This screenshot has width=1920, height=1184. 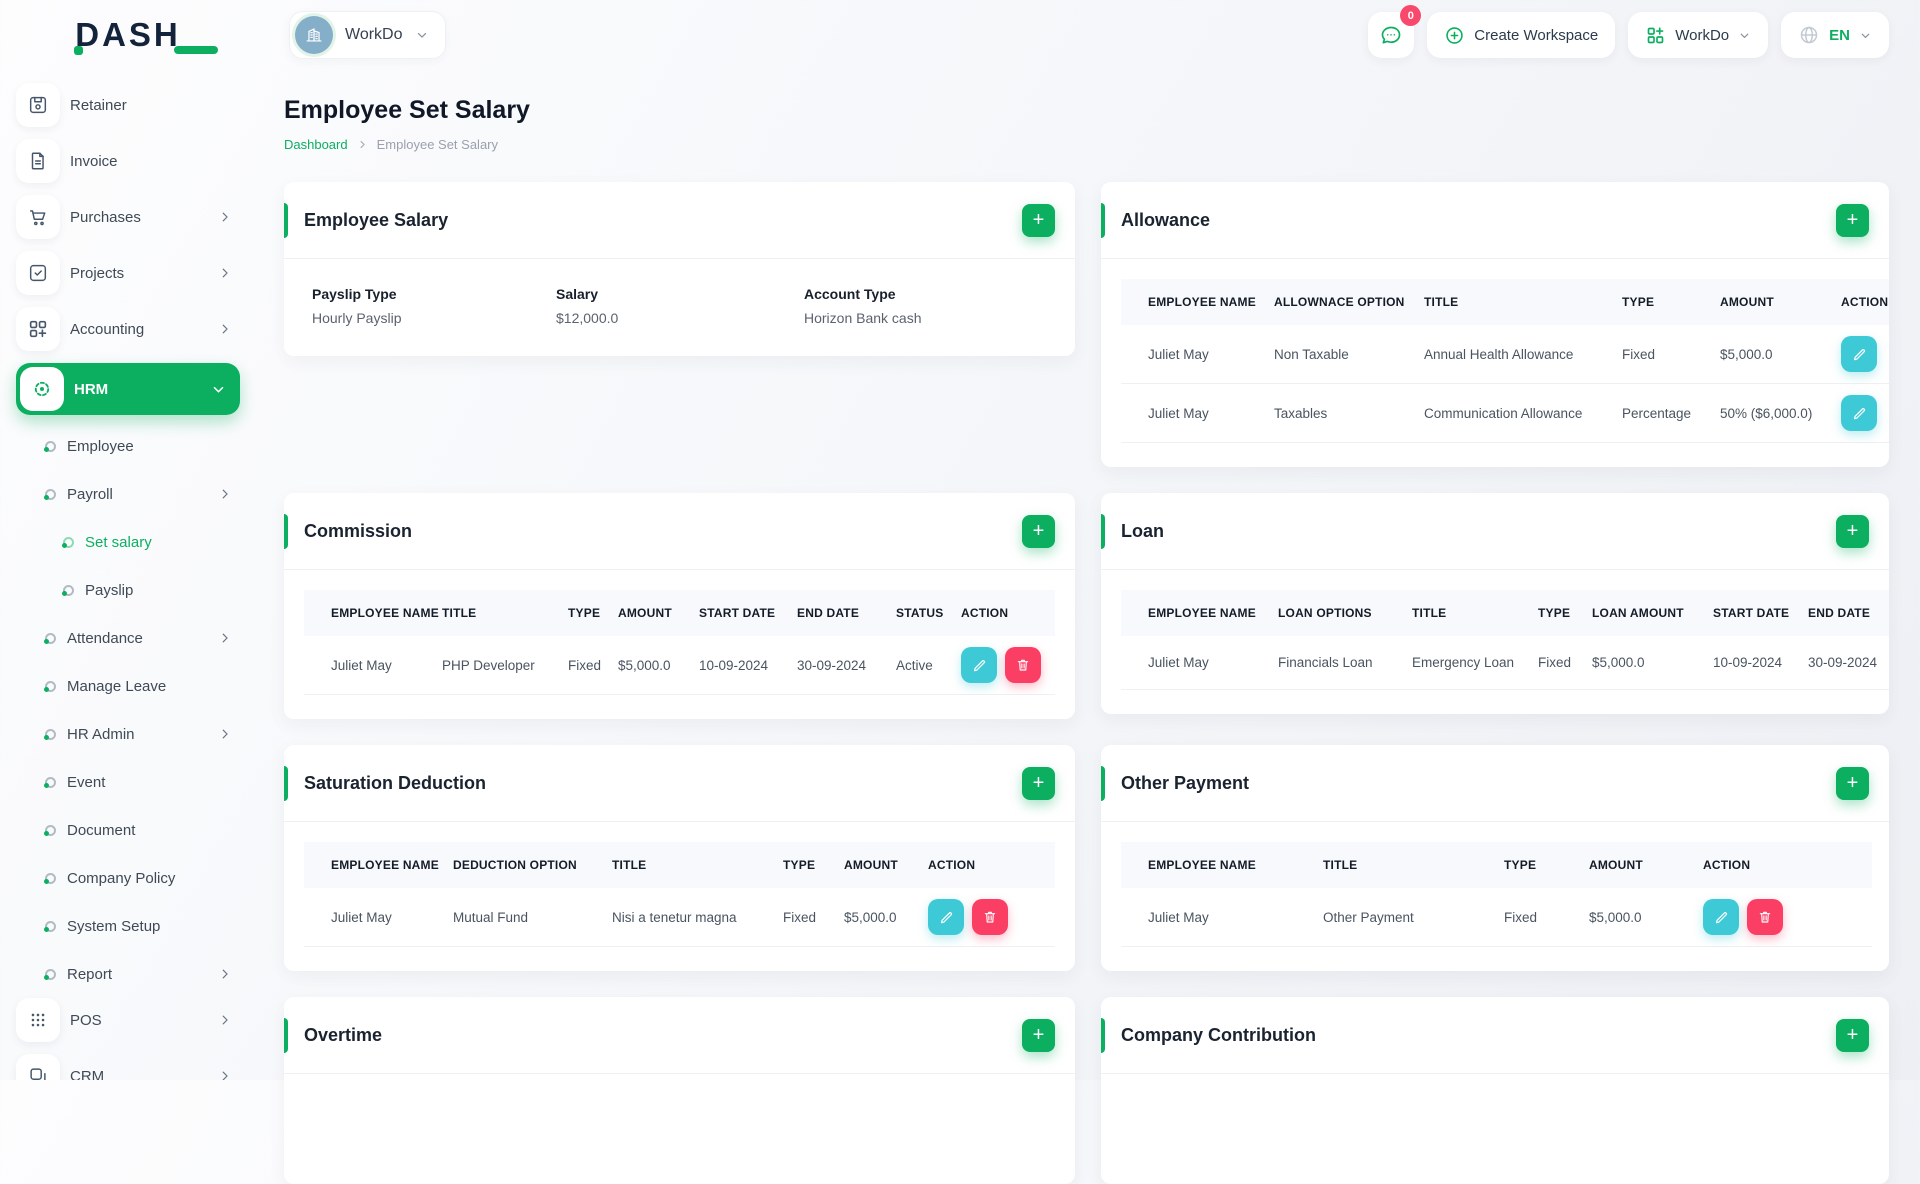 I want to click on sidebar-item-payslip: Payslip, so click(x=128, y=590).